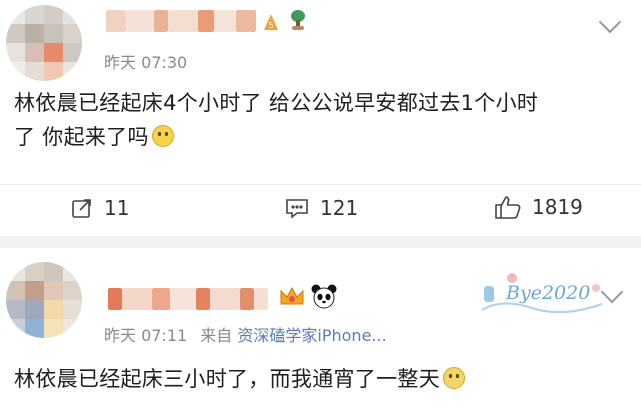 Image resolution: width=641 pixels, height=411 pixels. What do you see at coordinates (548, 293) in the screenshot?
I see `fan-card-text: Bye2020` at bounding box center [548, 293].